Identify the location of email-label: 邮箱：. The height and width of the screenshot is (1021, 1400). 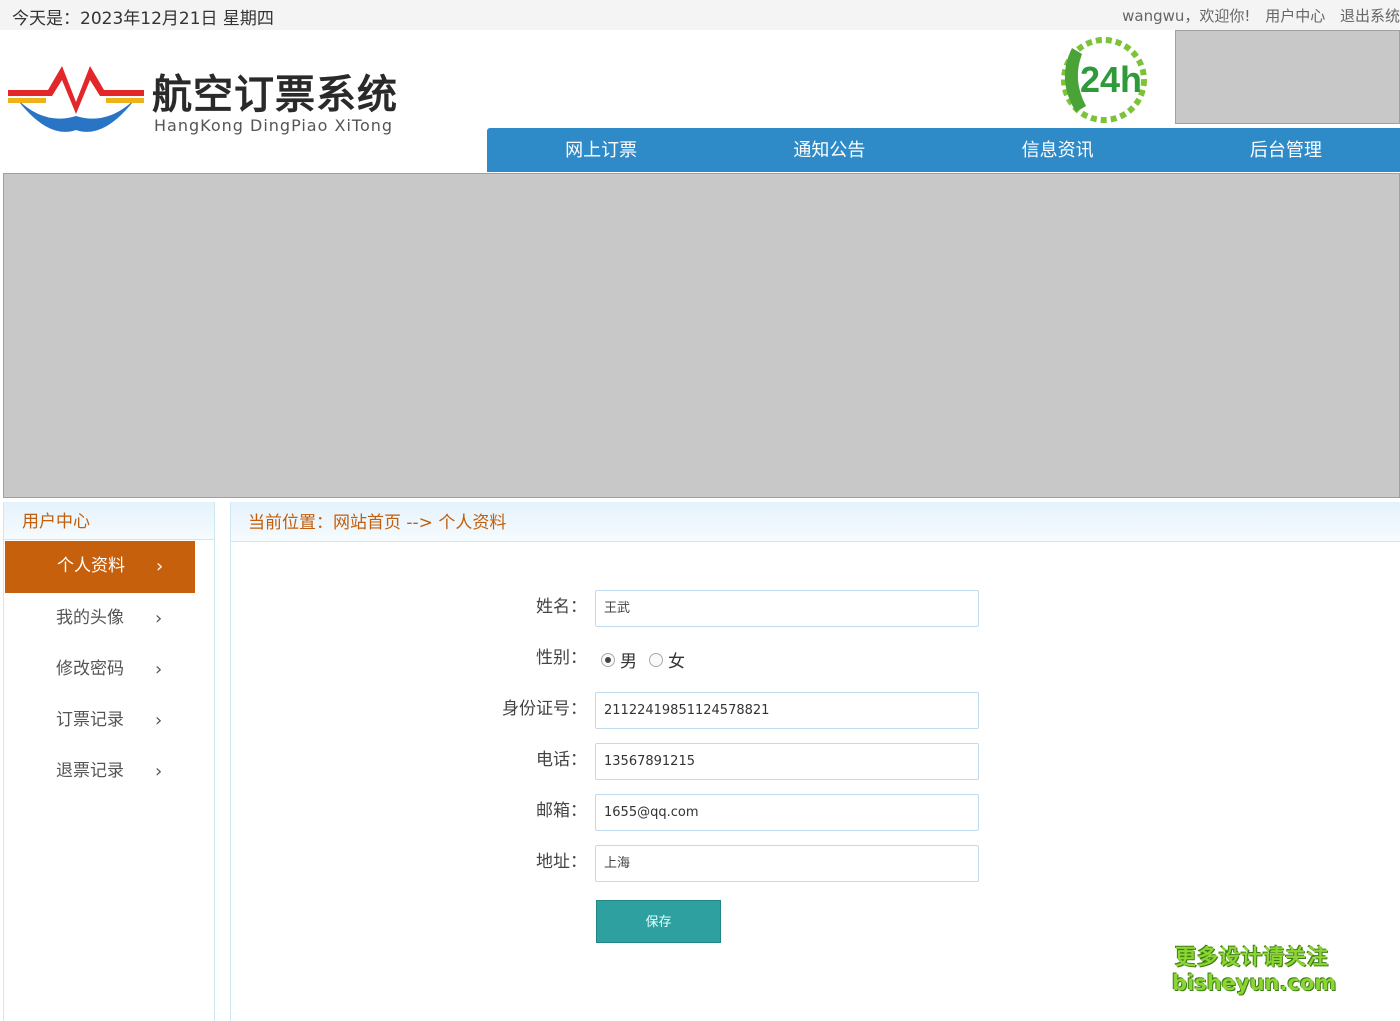
(561, 811).